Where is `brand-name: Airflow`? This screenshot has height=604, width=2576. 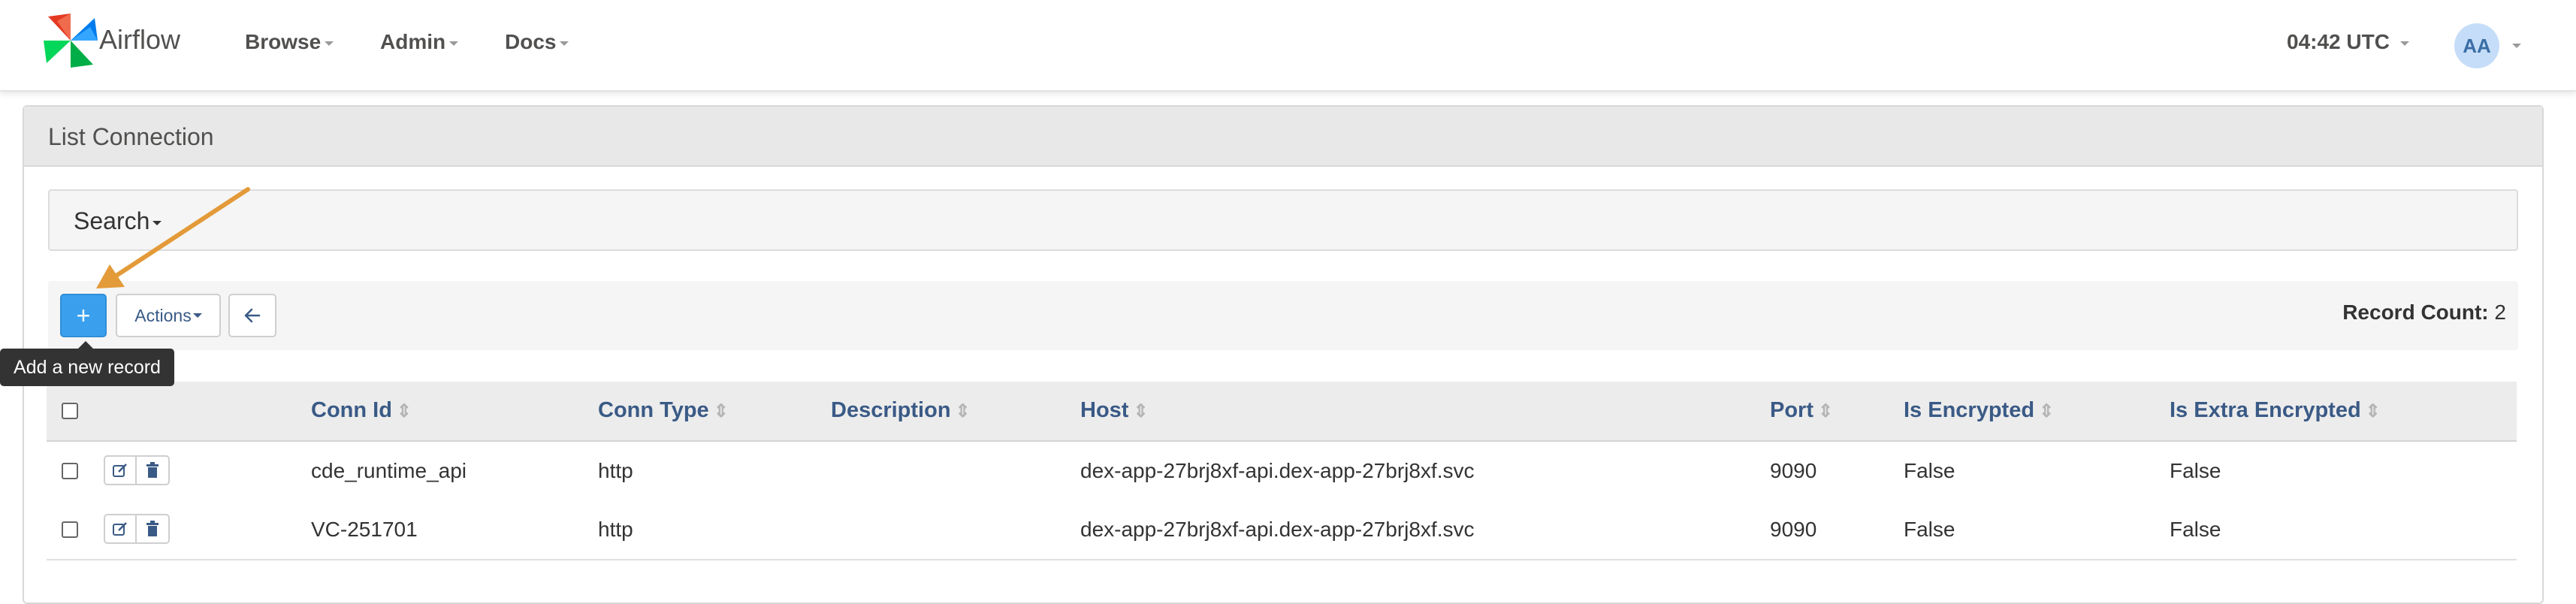 brand-name: Airflow is located at coordinates (139, 40).